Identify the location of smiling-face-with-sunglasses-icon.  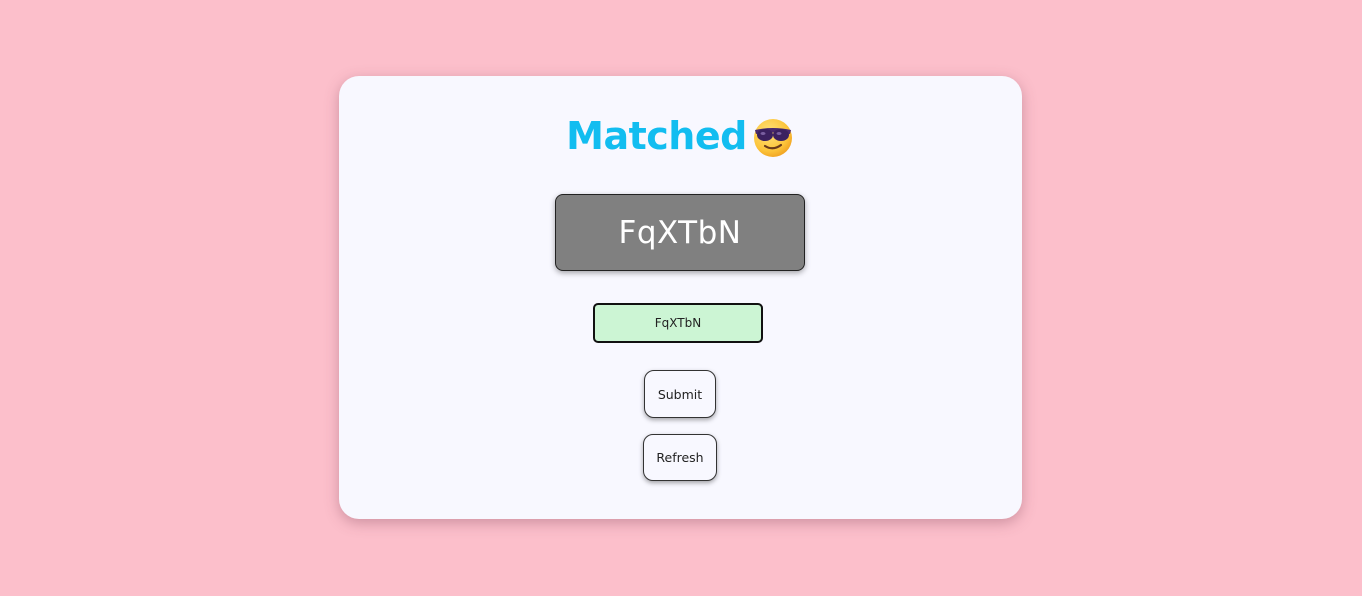
(773, 137).